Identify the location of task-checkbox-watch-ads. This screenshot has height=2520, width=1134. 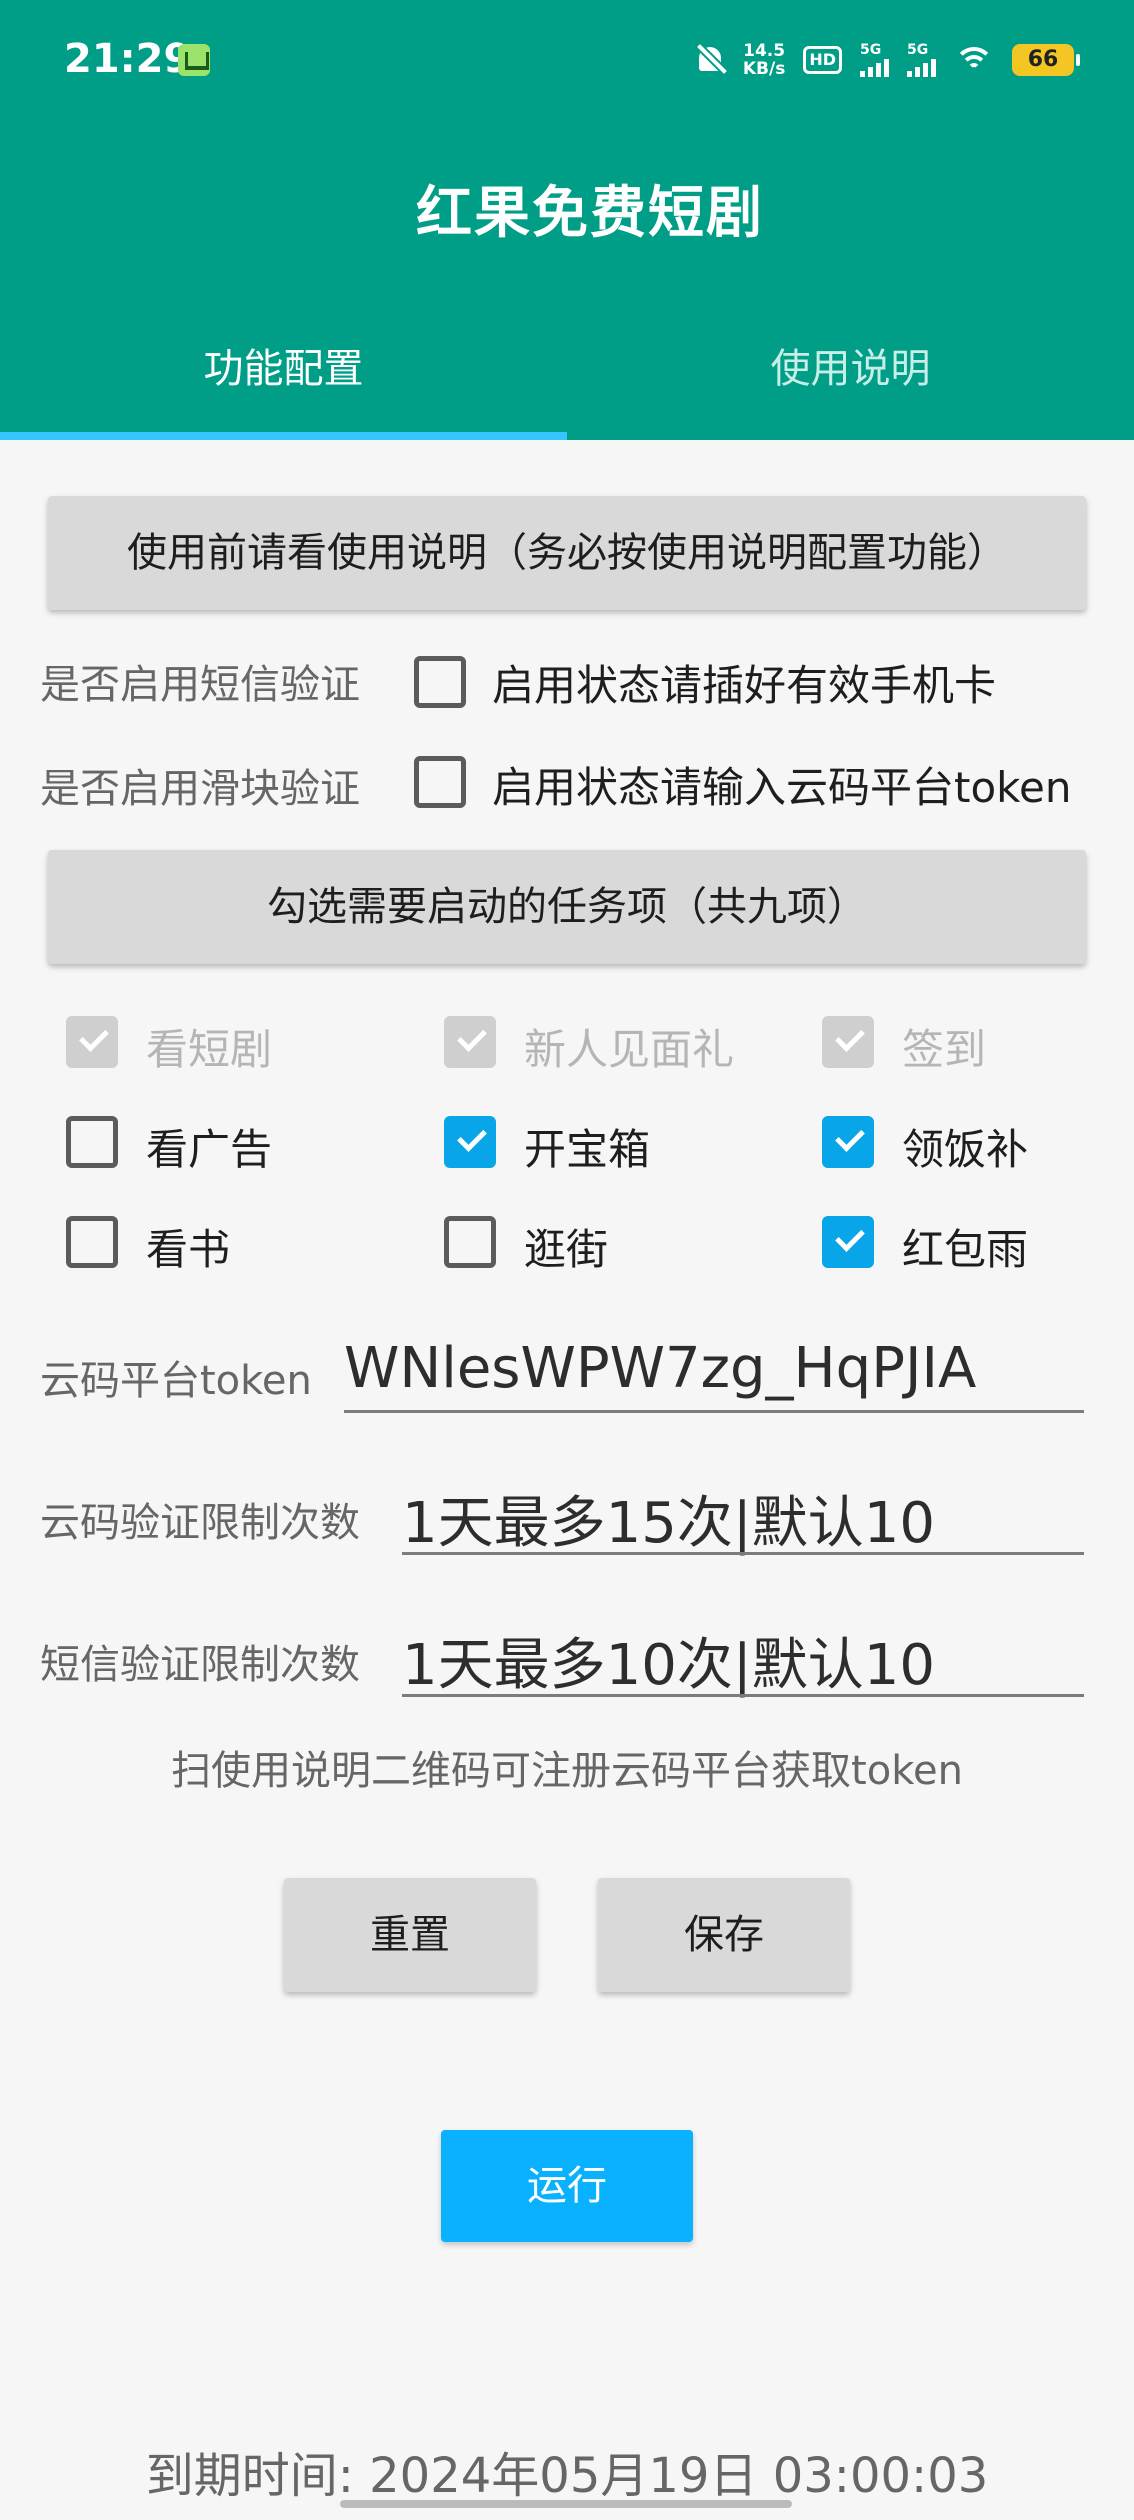
(92, 1142).